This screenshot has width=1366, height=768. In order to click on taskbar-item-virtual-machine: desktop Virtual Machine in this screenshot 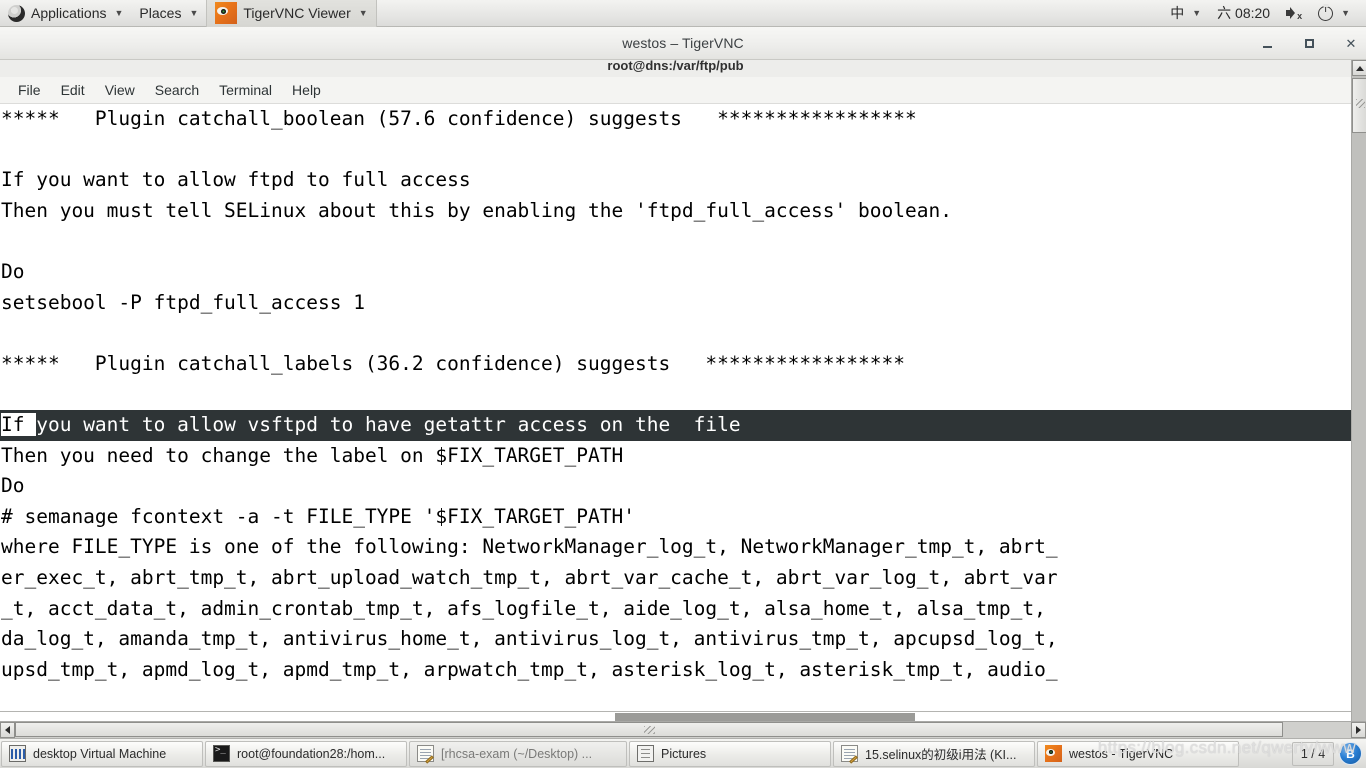, I will do `click(102, 753)`.